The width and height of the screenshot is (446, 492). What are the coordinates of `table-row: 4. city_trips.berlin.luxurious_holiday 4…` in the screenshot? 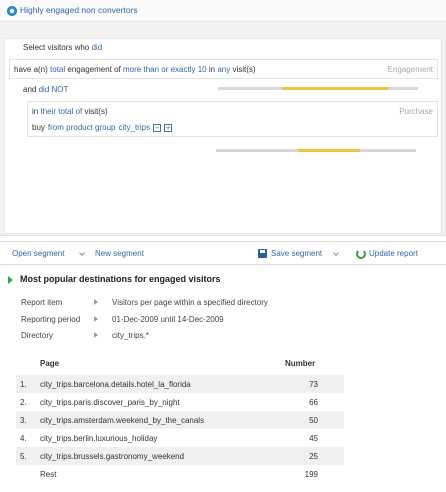 It's located at (180, 438).